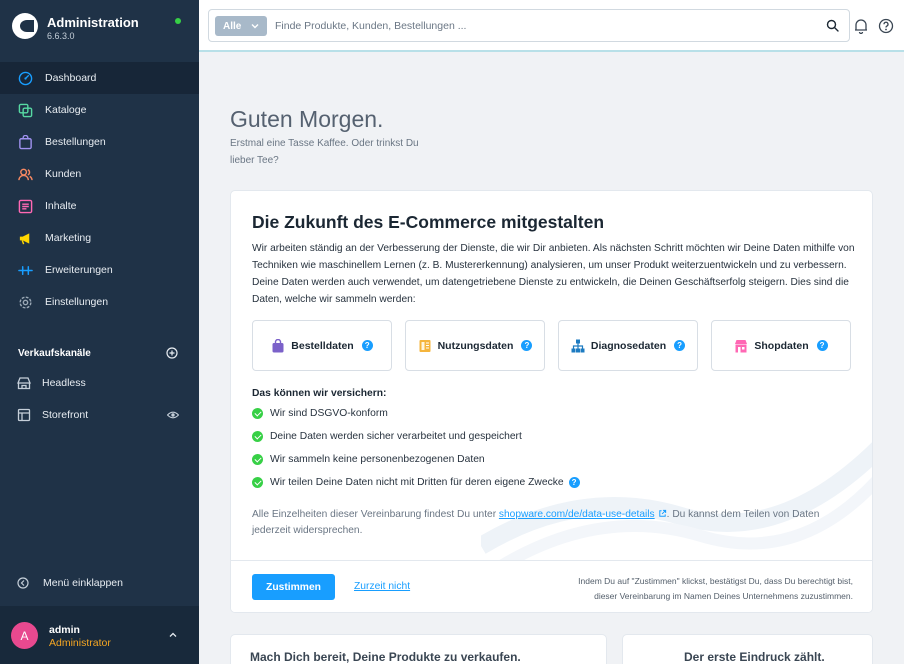  Describe the element at coordinates (741, 345) in the screenshot. I see `shop-icon` at that location.